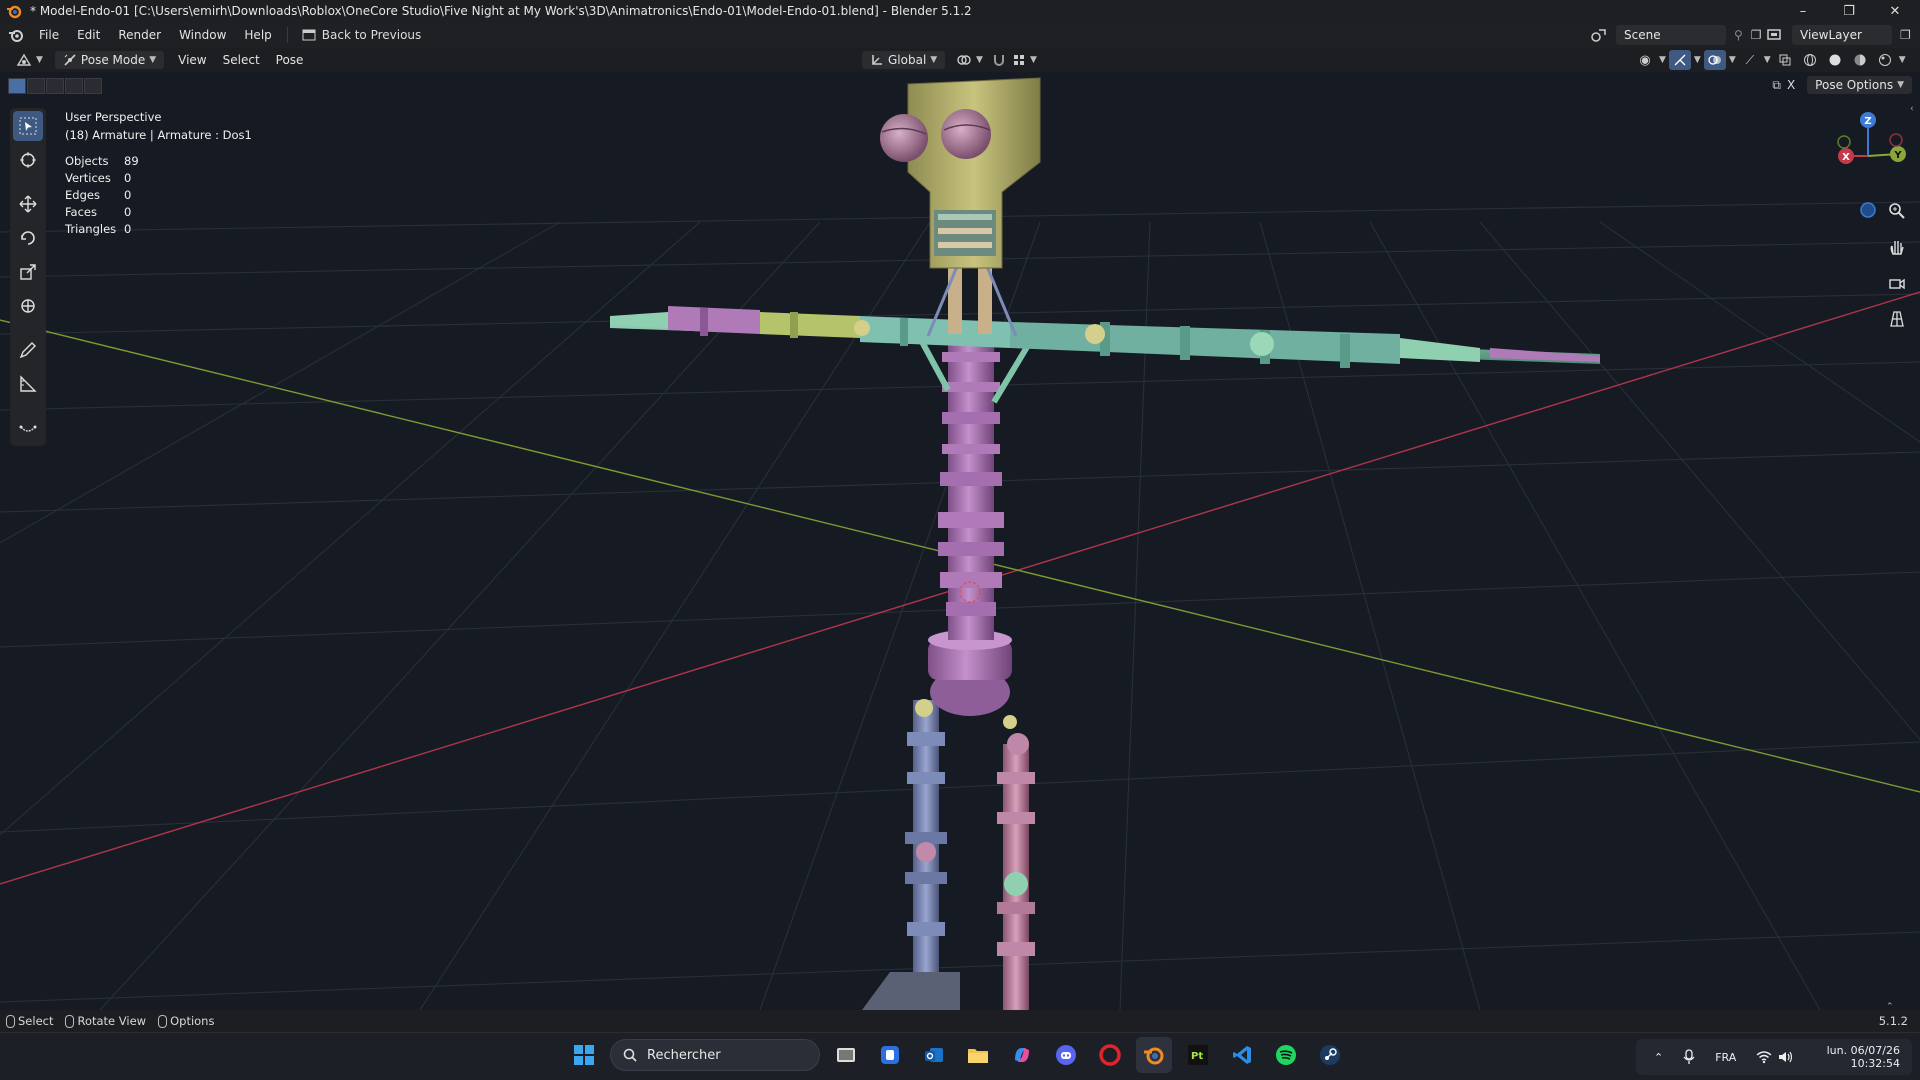 This screenshot has width=1920, height=1080. Describe the element at coordinates (1645, 60) in the screenshot. I see `visibility-button: ◉` at that location.